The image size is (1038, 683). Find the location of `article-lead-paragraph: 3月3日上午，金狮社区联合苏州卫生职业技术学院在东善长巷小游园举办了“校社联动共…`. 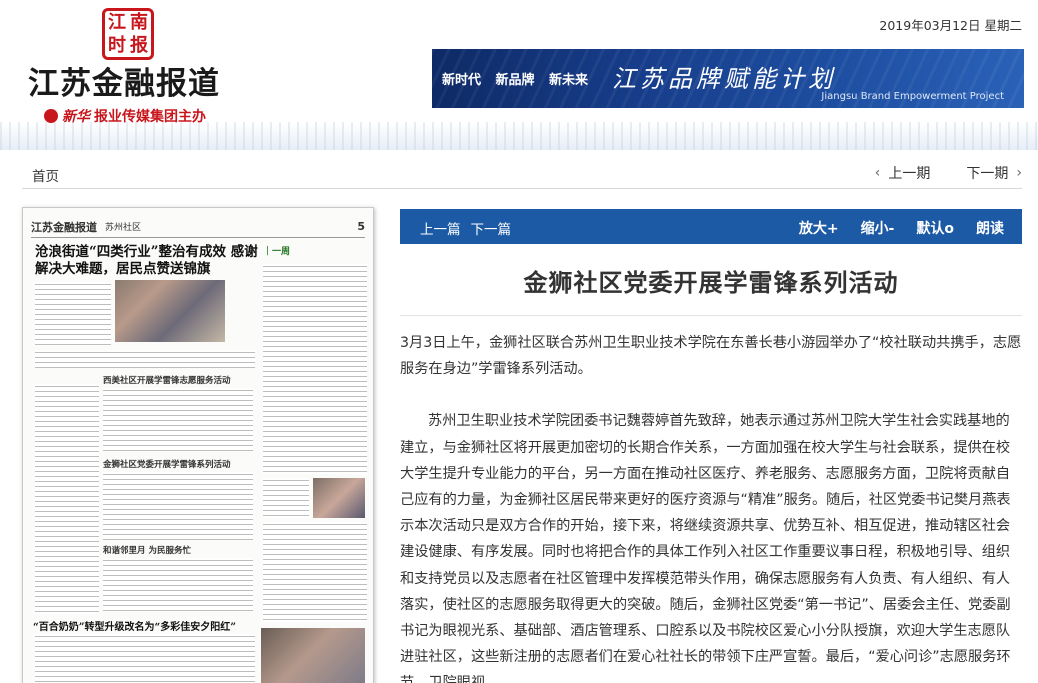

article-lead-paragraph: 3月3日上午，金狮社区联合苏州卫生职业技术学院在东善长巷小游园举办了“校社联动共… is located at coordinates (711, 356).